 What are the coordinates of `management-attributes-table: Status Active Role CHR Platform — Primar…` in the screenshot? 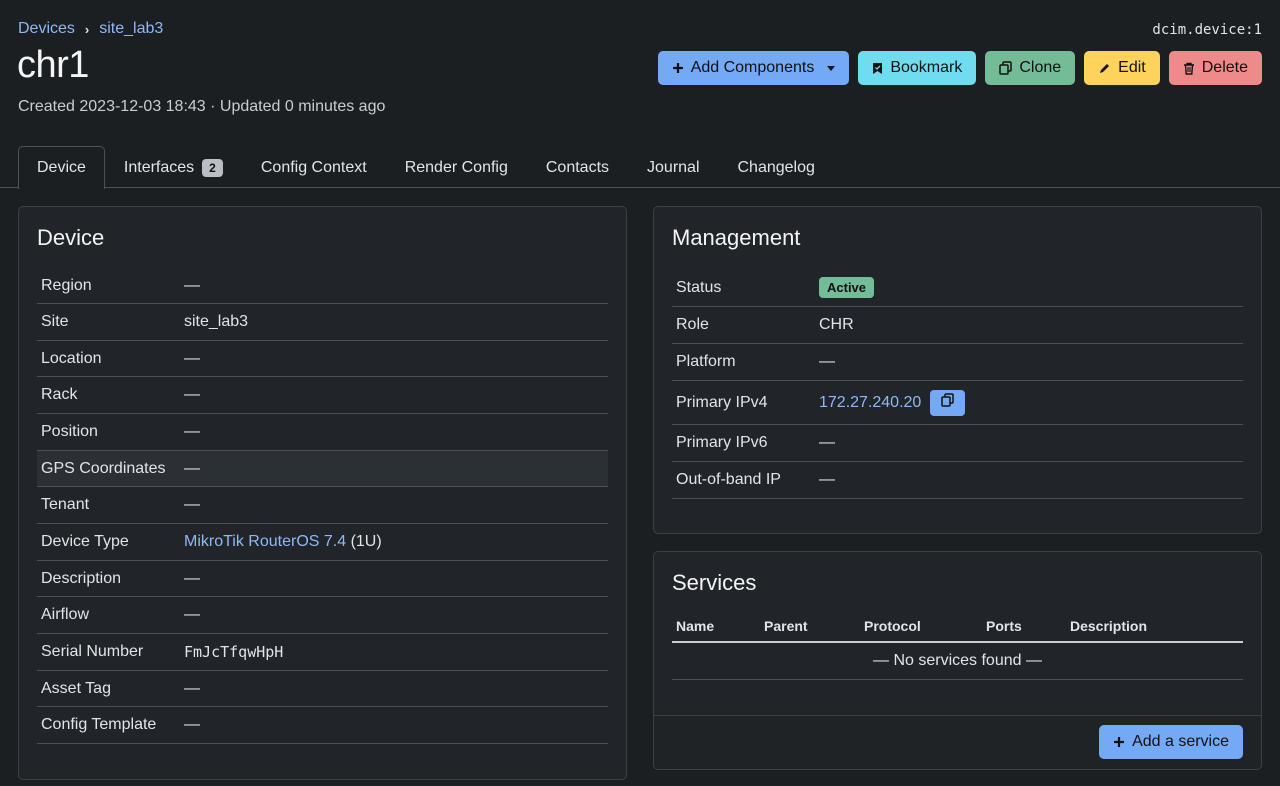 It's located at (957, 384).